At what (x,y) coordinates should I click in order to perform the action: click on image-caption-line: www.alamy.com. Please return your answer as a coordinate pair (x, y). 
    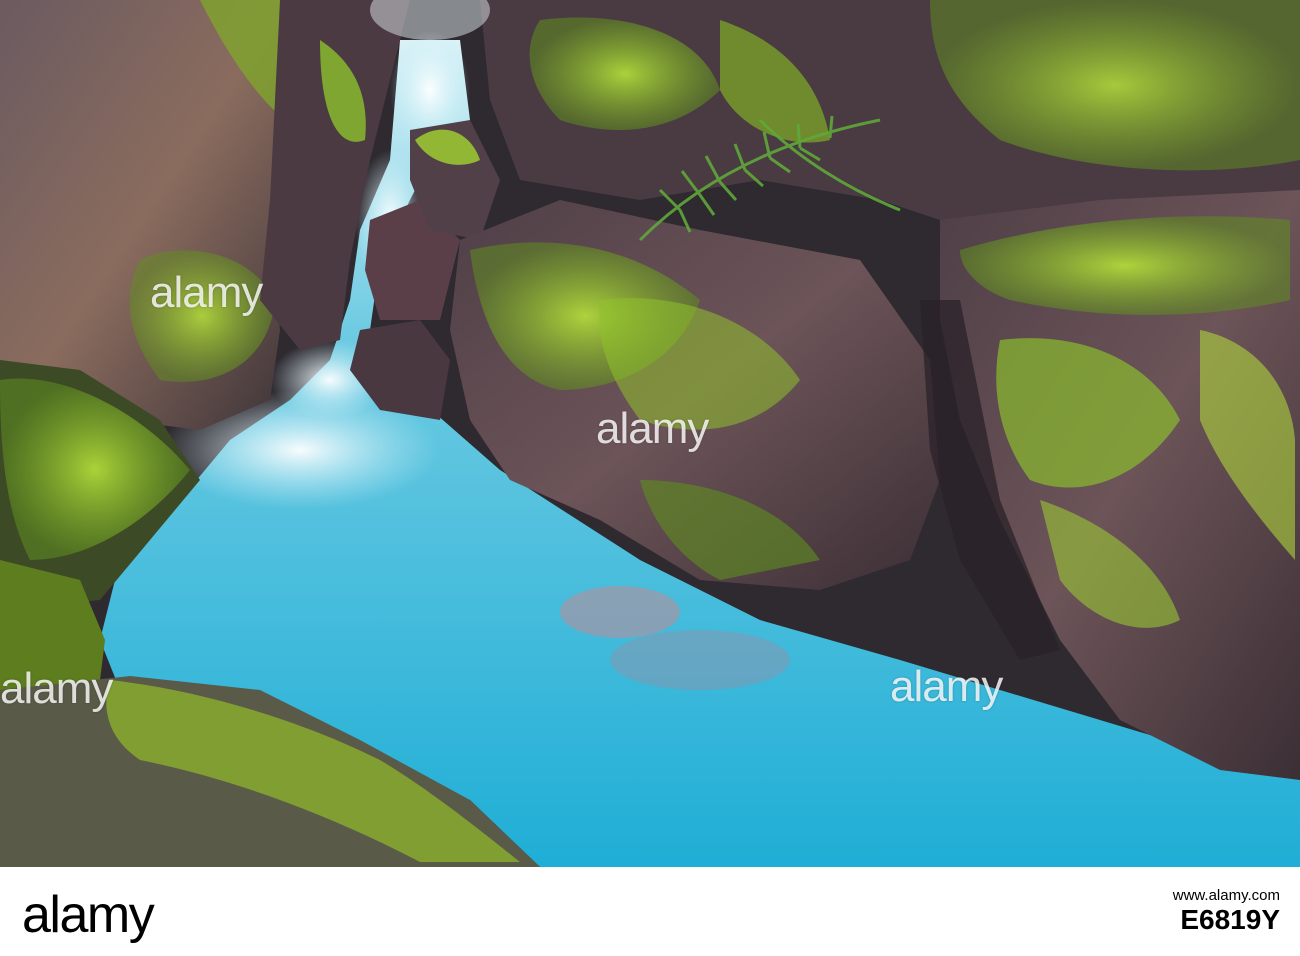
    Looking at the image, I should click on (1226, 896).